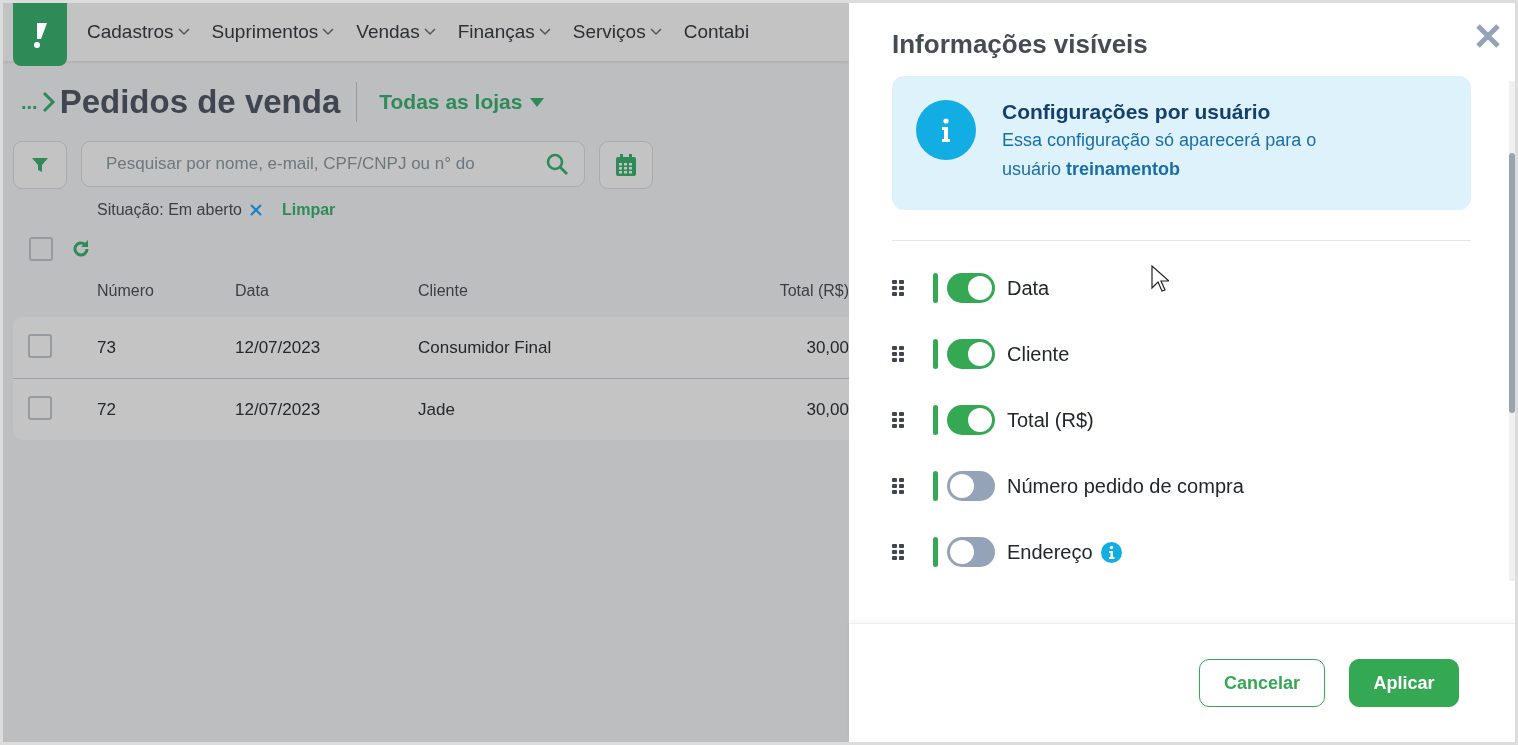  Describe the element at coordinates (1050, 420) in the screenshot. I see `field-label: Total (R$)` at that location.